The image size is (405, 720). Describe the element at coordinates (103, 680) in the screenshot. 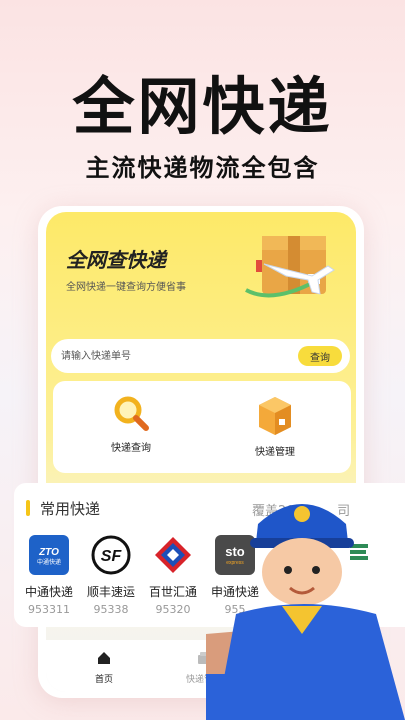

I see `tab-label: 首页` at that location.